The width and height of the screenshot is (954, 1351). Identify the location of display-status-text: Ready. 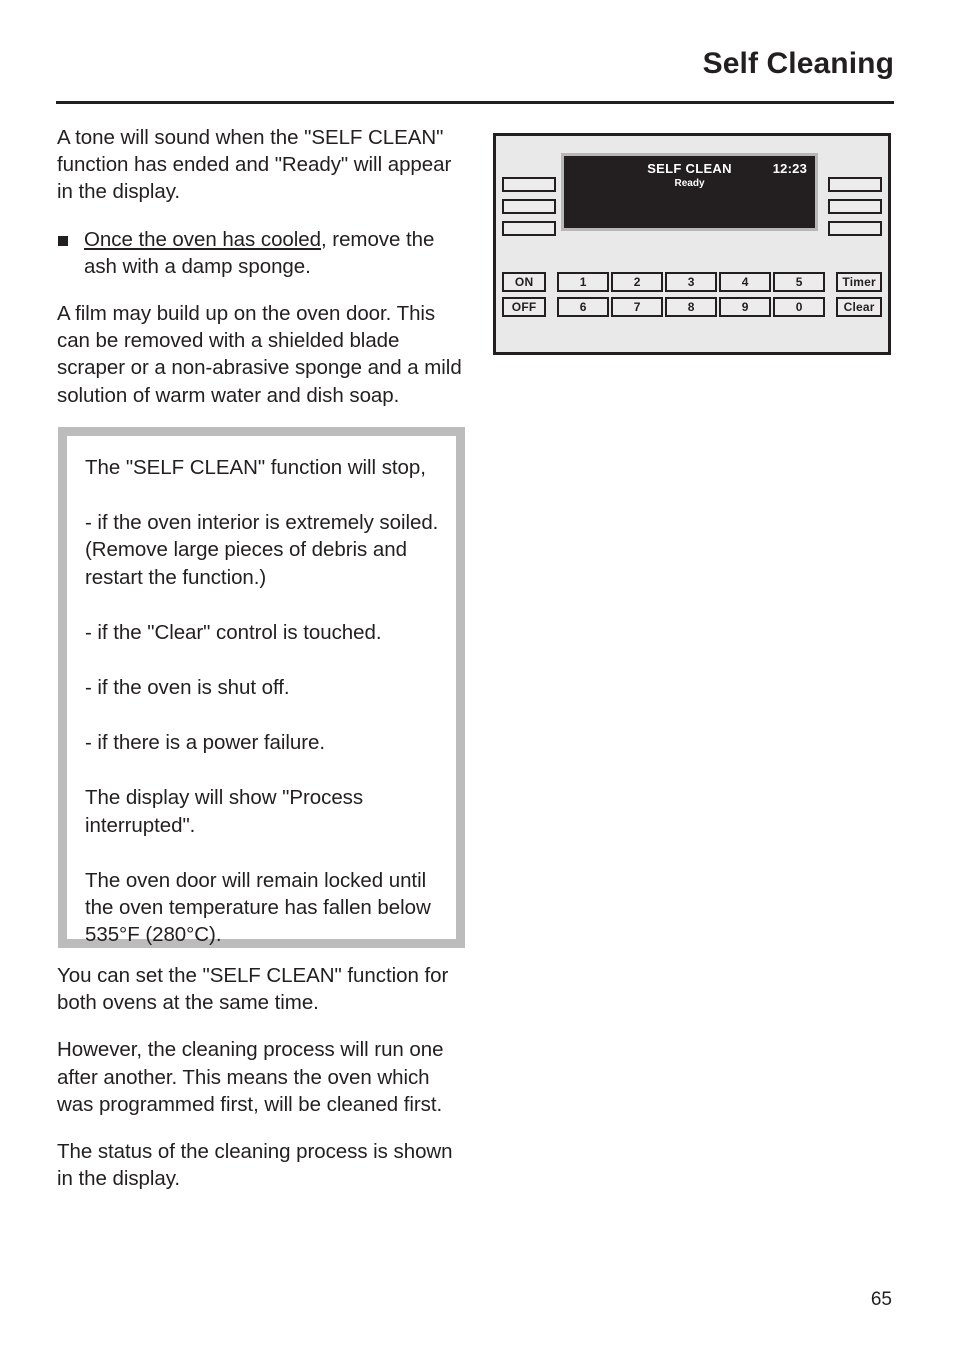
(689, 183).